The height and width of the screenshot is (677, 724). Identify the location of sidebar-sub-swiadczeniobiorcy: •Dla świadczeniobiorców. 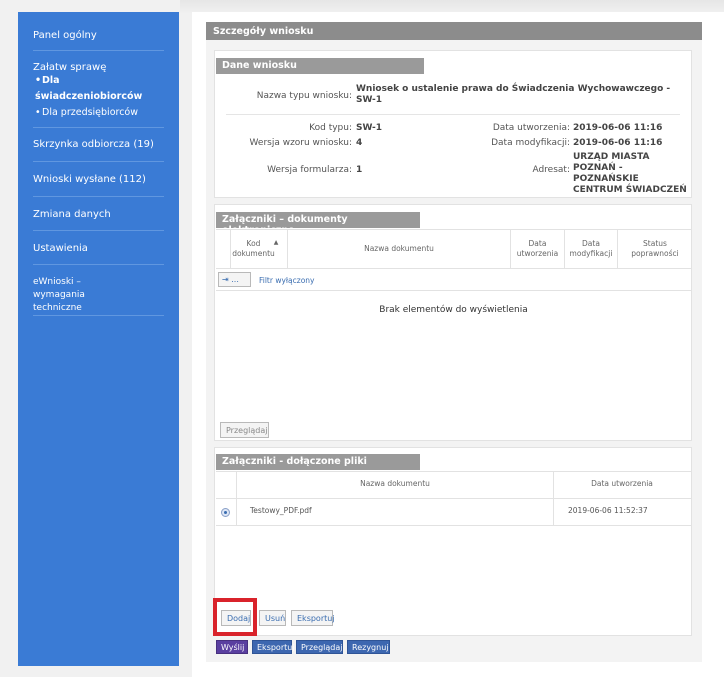
(98, 89).